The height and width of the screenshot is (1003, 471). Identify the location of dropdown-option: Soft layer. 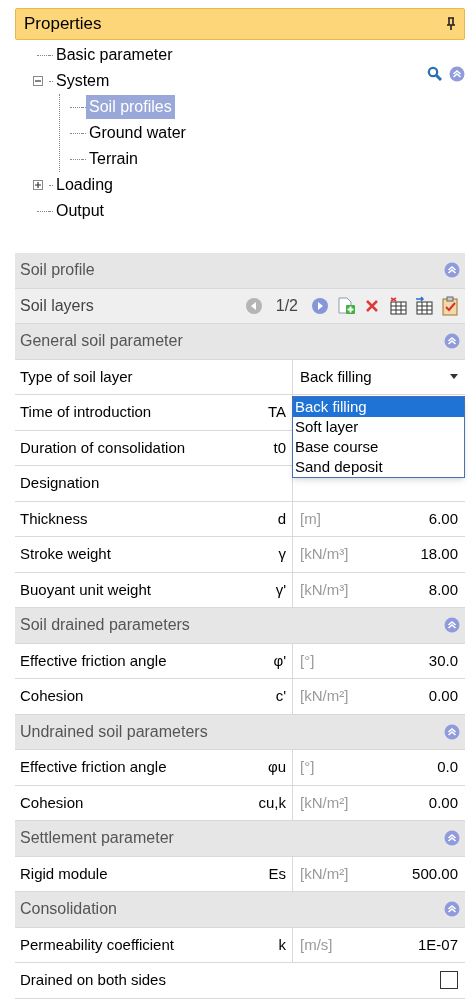
(378, 426).